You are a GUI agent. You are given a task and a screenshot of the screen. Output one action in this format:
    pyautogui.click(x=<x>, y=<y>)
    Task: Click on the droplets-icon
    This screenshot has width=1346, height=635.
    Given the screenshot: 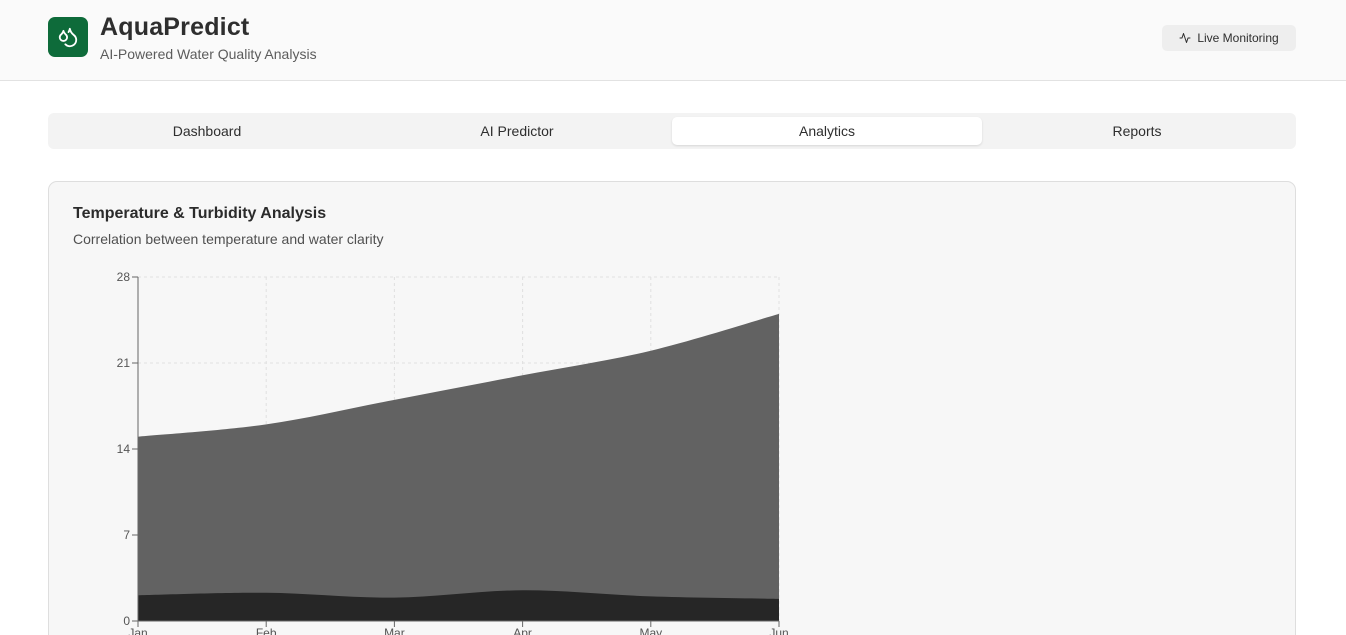 What is the action you would take?
    pyautogui.click(x=68, y=37)
    